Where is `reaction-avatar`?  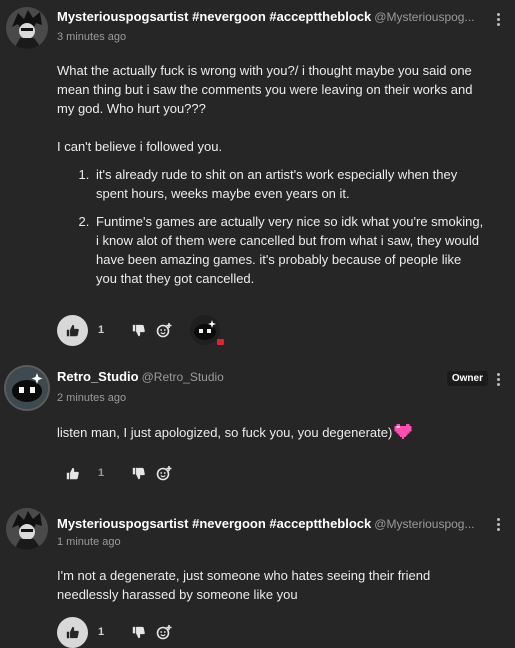
reaction-avatar is located at coordinates (207, 330).